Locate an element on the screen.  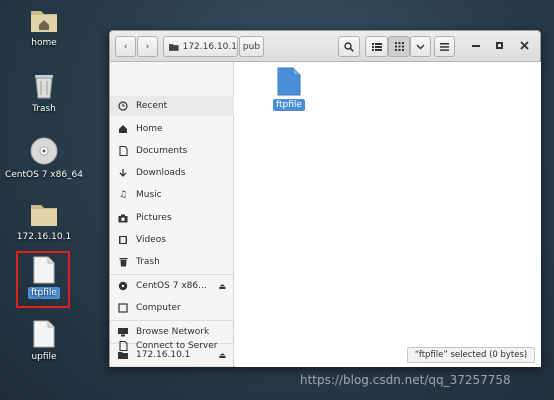
grid-view-icon is located at coordinates (399, 46).